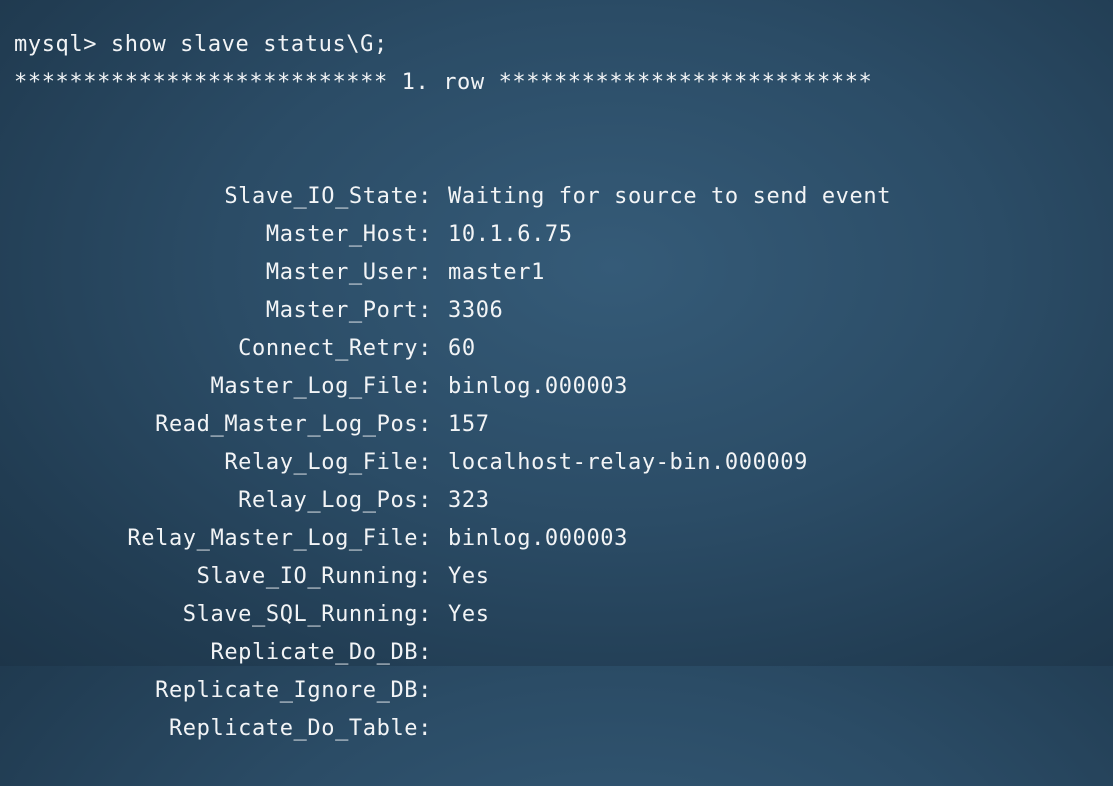 This screenshot has width=1113, height=786. I want to click on status-field-replicate-ignore-db: Replicate_Ignore_DB:, so click(215, 649).